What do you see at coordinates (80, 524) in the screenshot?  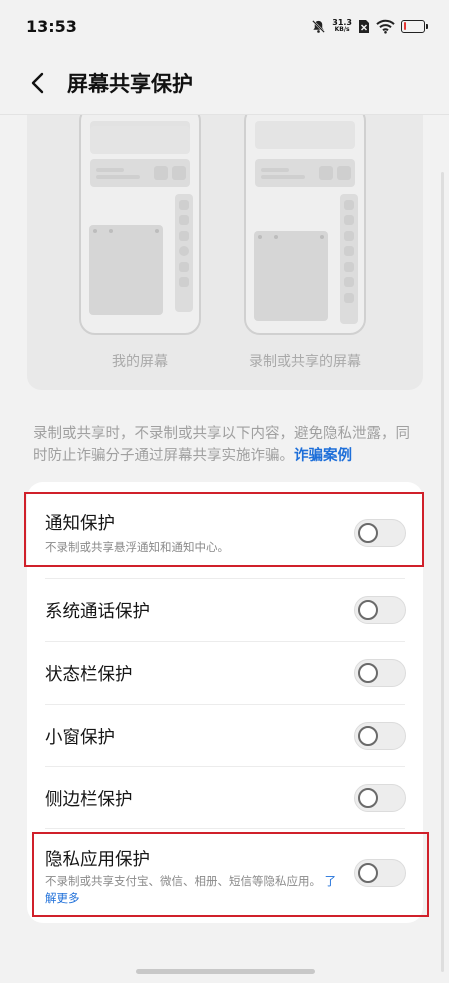 I see `setting-title: 通知保护` at bounding box center [80, 524].